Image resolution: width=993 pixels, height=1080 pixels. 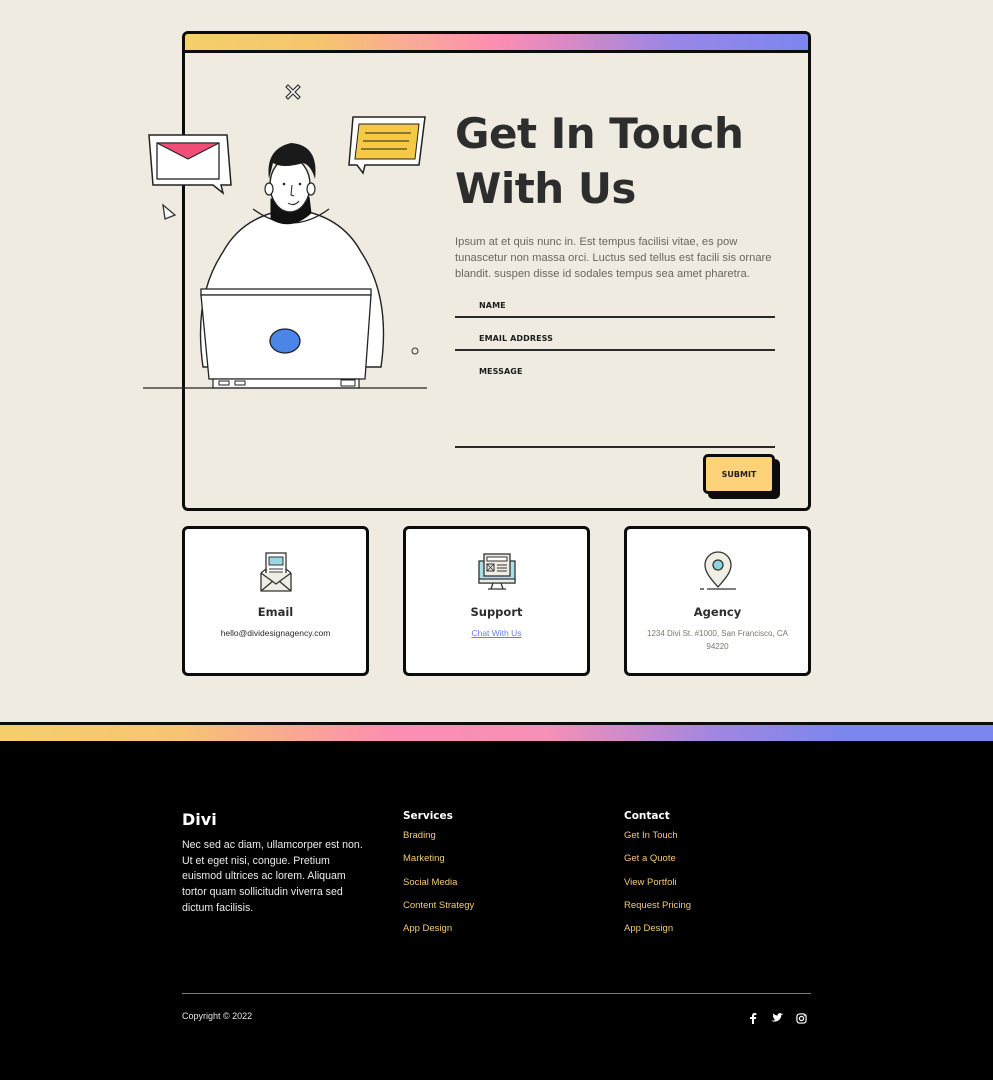 What do you see at coordinates (657, 934) in the screenshot?
I see `contact-link-app-design: App Design` at bounding box center [657, 934].